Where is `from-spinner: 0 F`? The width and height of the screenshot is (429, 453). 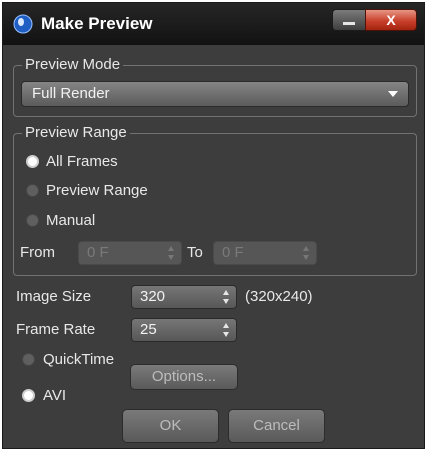 from-spinner: 0 F is located at coordinates (130, 253).